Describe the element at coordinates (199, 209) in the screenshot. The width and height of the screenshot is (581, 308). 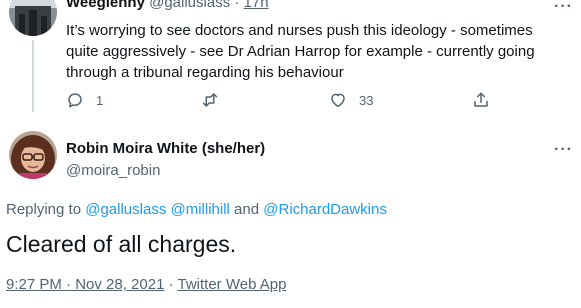
I see `mention-link: @millihill` at that location.